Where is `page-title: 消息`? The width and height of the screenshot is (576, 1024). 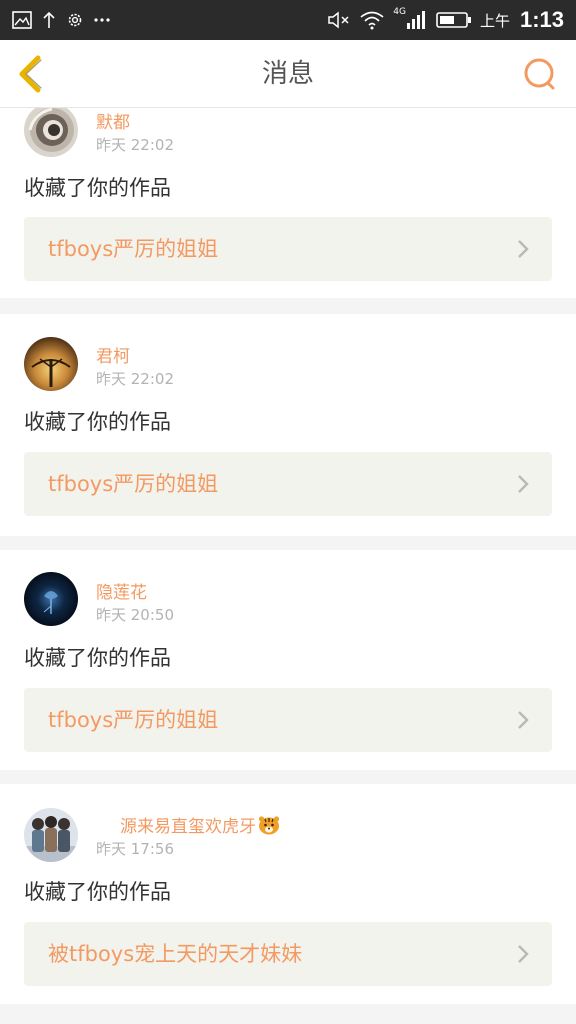 page-title: 消息 is located at coordinates (287, 74).